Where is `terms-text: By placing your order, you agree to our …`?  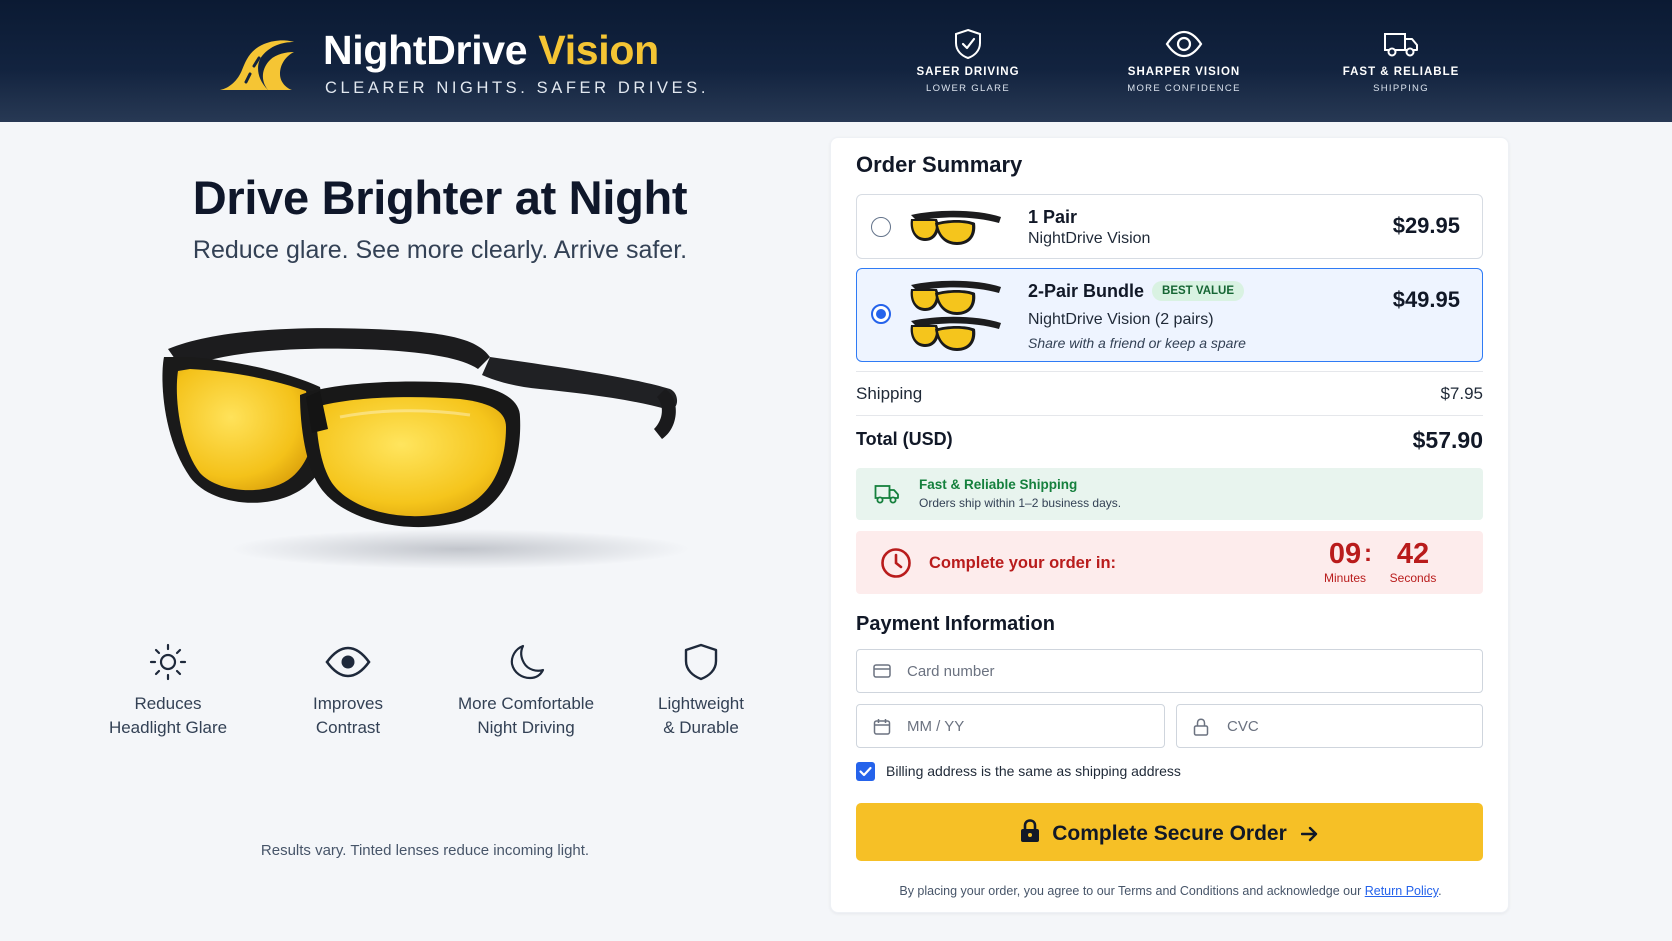
terms-text: By placing your order, you agree to our … is located at coordinates (1170, 891).